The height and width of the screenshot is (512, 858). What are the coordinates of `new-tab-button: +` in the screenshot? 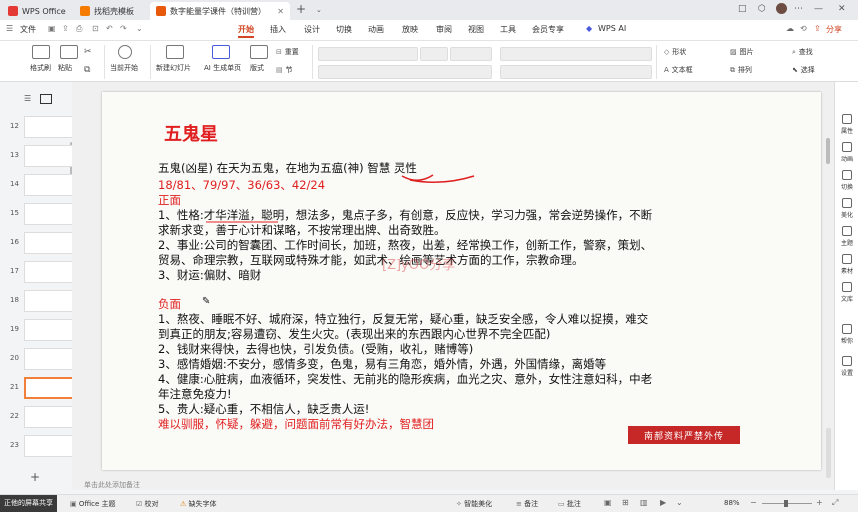 It's located at (301, 9).